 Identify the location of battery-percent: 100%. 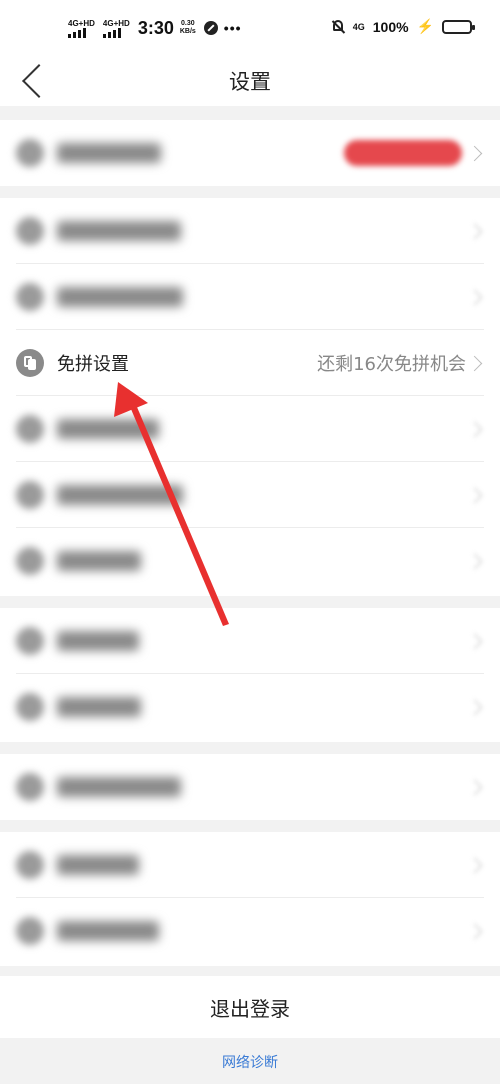
(390, 26).